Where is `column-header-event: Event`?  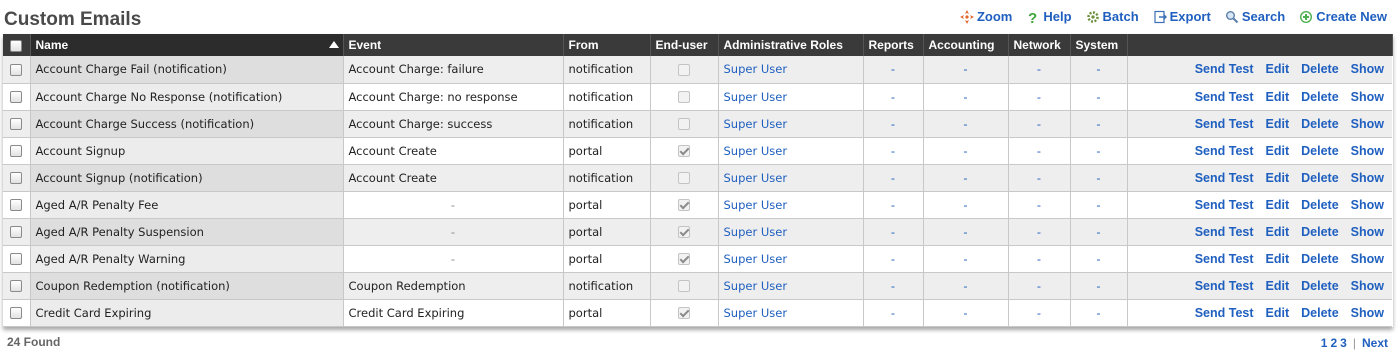
column-header-event: Event is located at coordinates (453, 45).